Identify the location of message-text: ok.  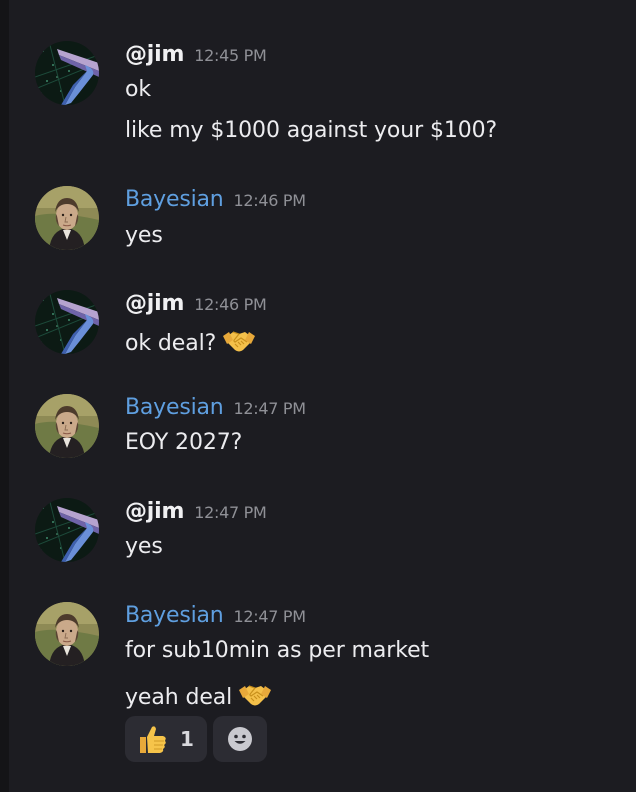
(138, 89).